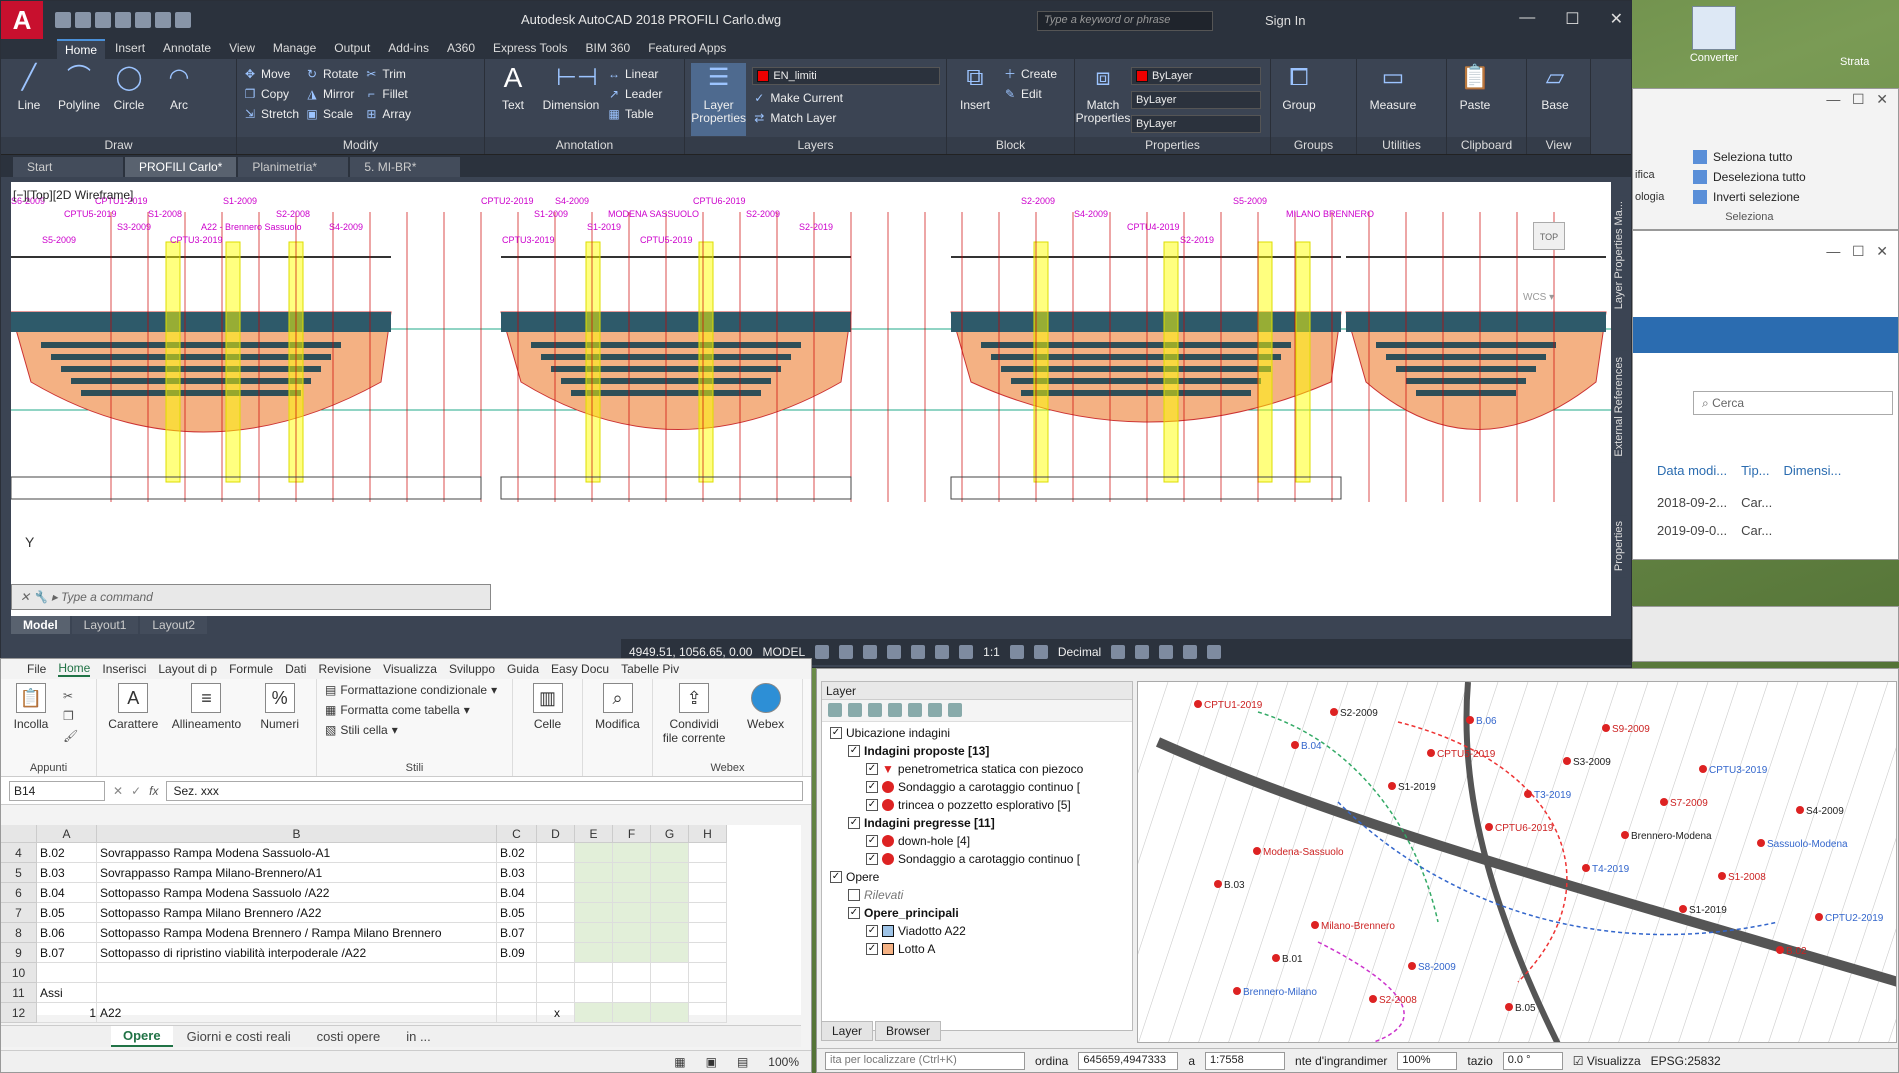 The width and height of the screenshot is (1899, 1073). What do you see at coordinates (942, 652) in the screenshot?
I see `lineweight-icon` at bounding box center [942, 652].